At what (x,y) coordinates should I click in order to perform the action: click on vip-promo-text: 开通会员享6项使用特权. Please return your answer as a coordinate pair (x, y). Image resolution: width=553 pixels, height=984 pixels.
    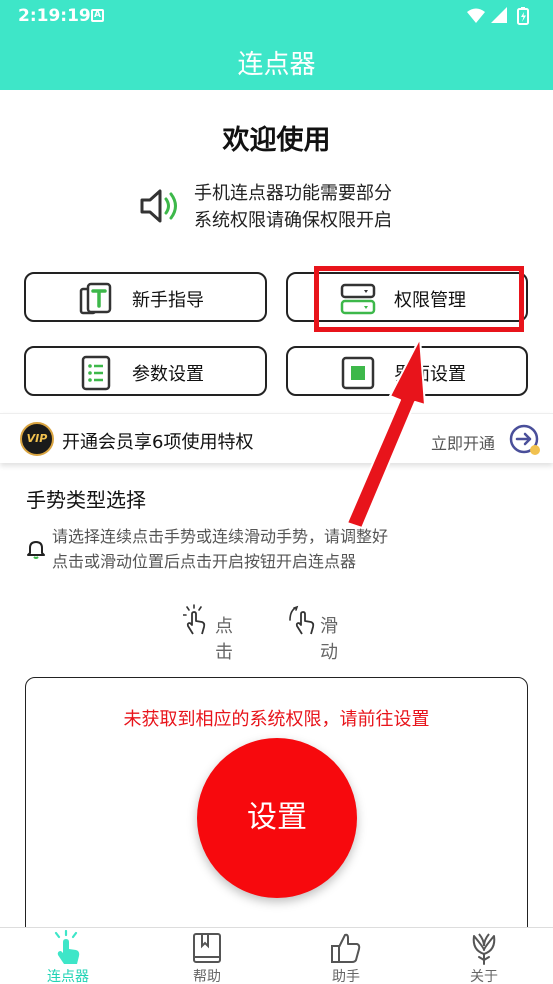
    Looking at the image, I should click on (158, 442).